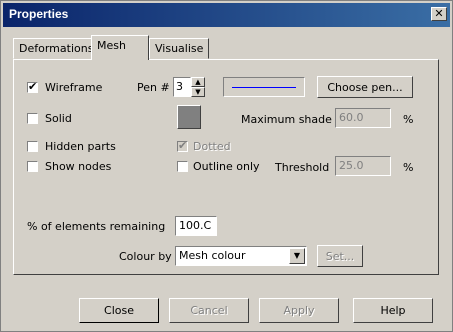 The height and width of the screenshot is (332, 453). Describe the element at coordinates (182, 166) in the screenshot. I see `outline-only-checkbox` at that location.